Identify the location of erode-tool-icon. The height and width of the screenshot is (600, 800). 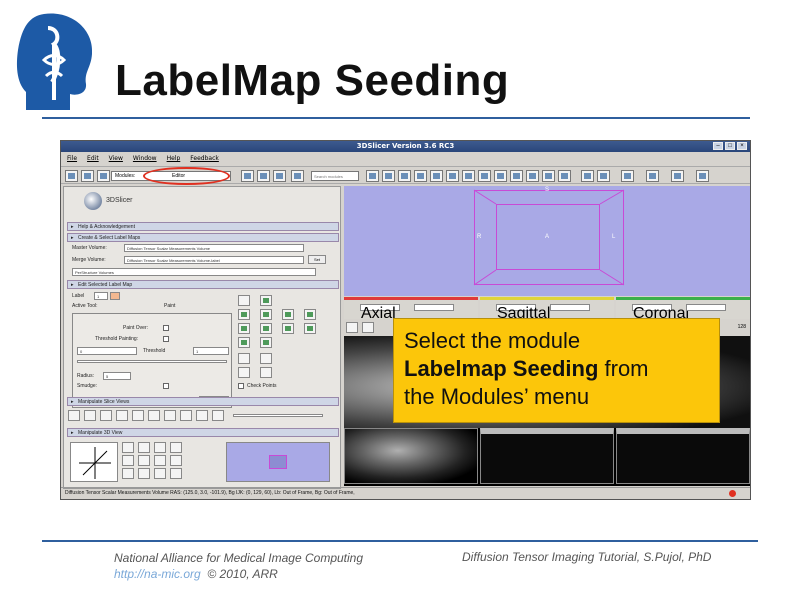
(288, 314).